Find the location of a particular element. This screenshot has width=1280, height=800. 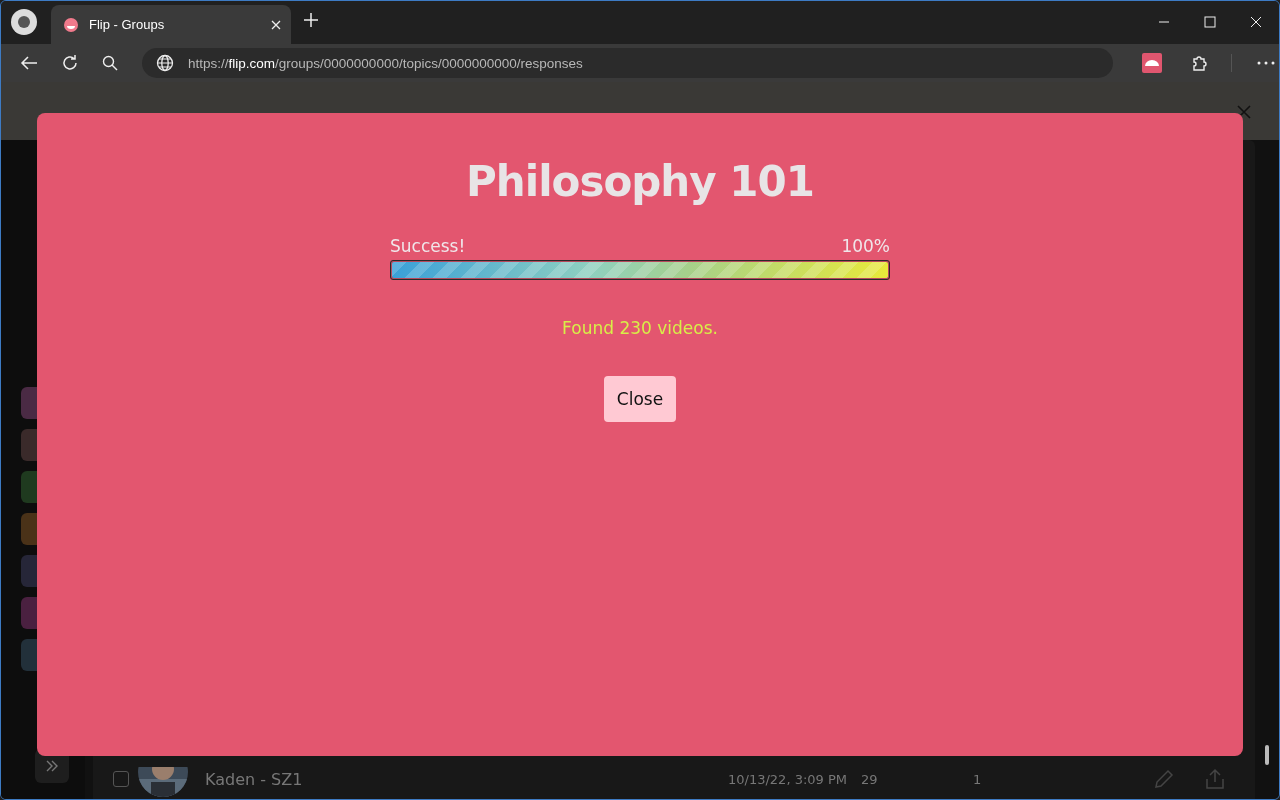

count-text: 29 is located at coordinates (870, 779).